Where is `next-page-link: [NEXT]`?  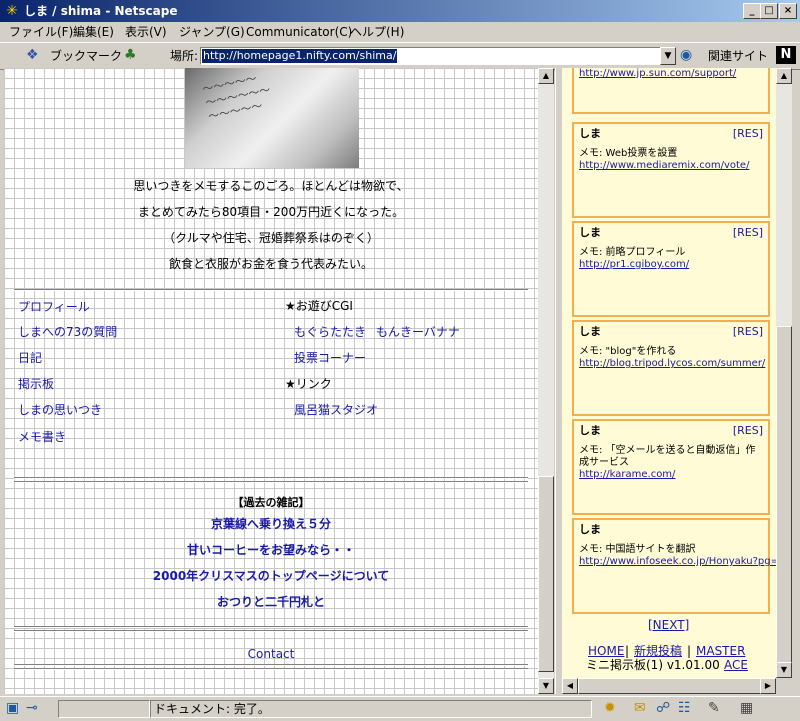 next-page-link: [NEXT] is located at coordinates (668, 625).